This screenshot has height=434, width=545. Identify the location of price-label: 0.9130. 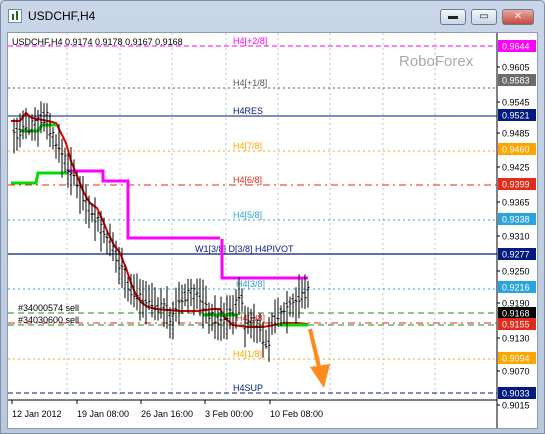
(516, 339).